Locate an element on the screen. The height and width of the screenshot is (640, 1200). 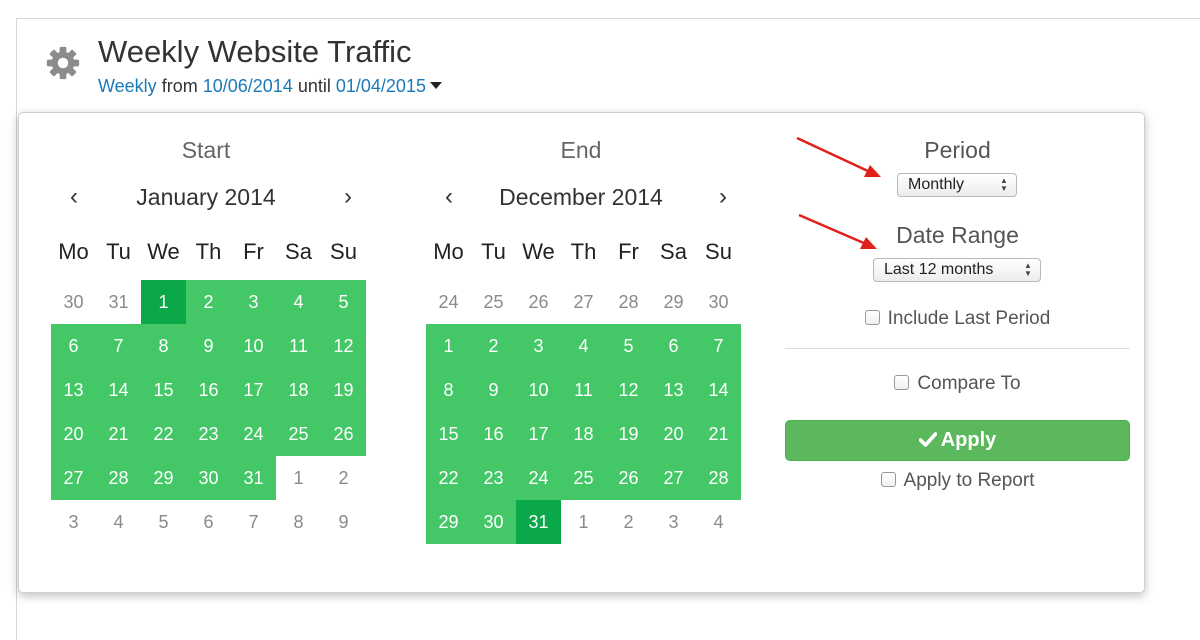
start-day-cell: 14 is located at coordinates (118, 390).